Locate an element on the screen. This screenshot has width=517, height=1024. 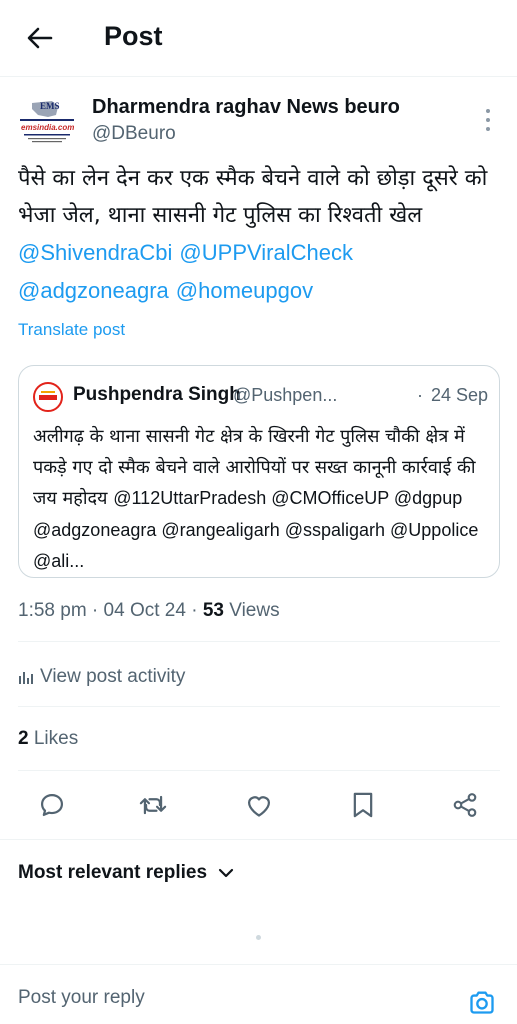
mention-link: @homeupgov is located at coordinates (244, 290).